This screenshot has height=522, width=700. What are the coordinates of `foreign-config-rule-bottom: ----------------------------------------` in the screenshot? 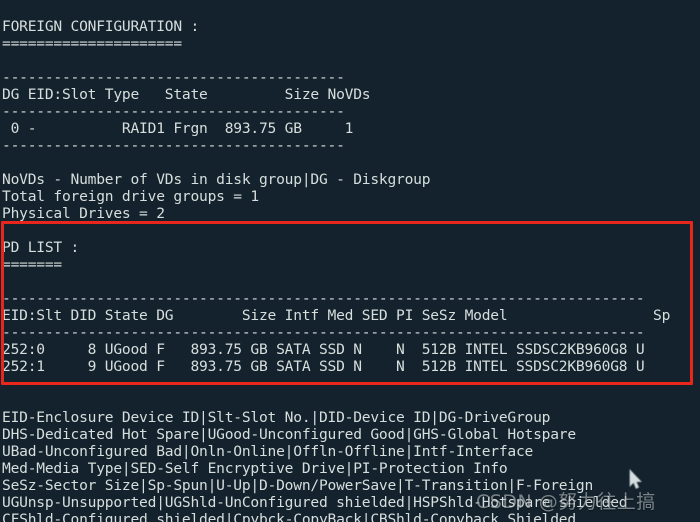 It's located at (173, 145).